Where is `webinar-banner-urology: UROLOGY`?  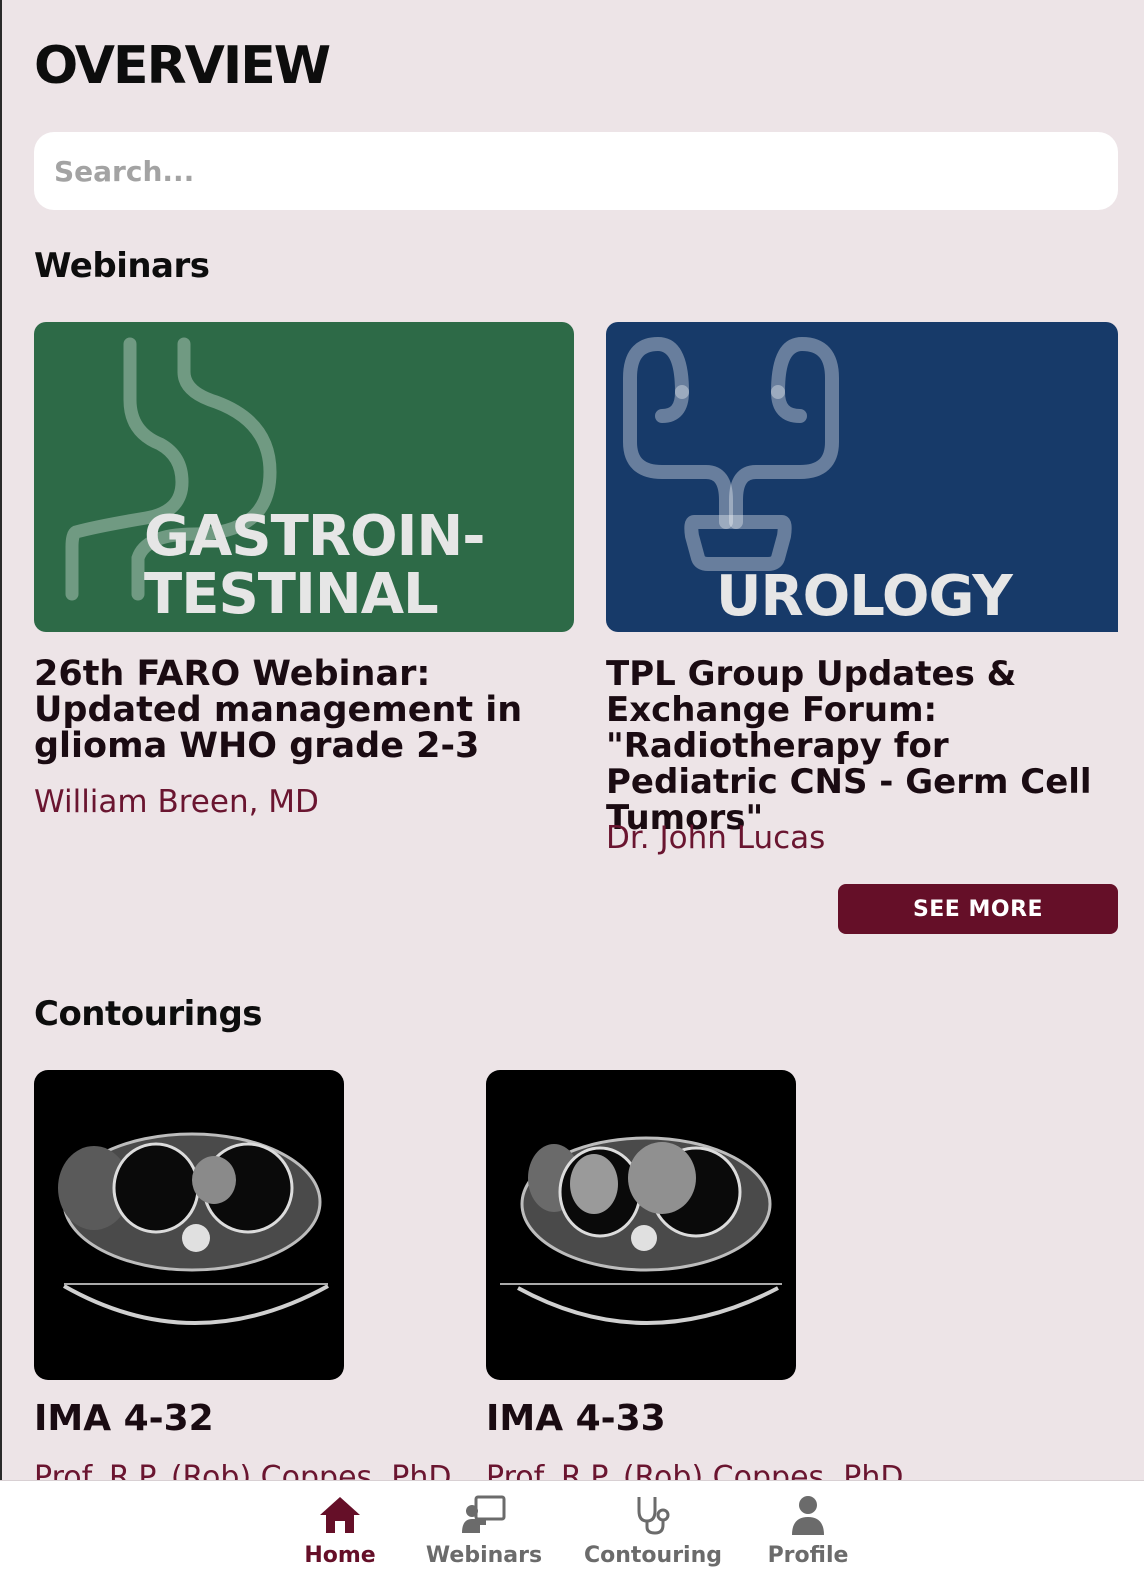 webinar-banner-urology: UROLOGY is located at coordinates (862, 477).